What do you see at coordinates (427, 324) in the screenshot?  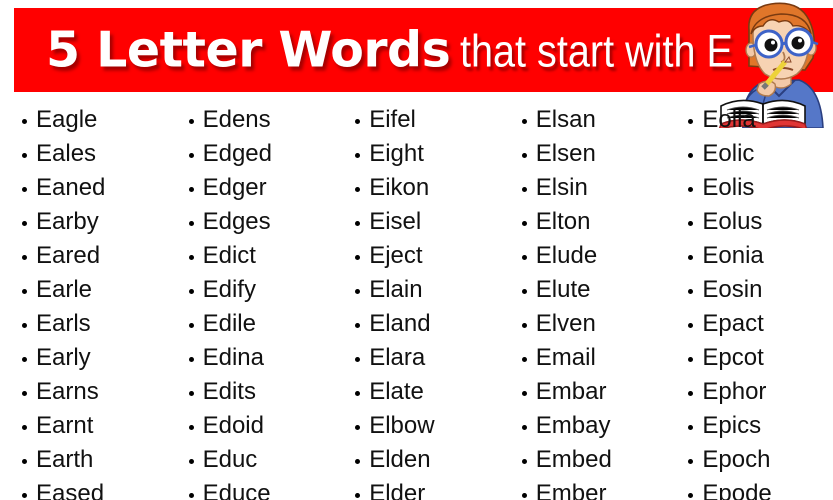 I see `list-item: Eland` at bounding box center [427, 324].